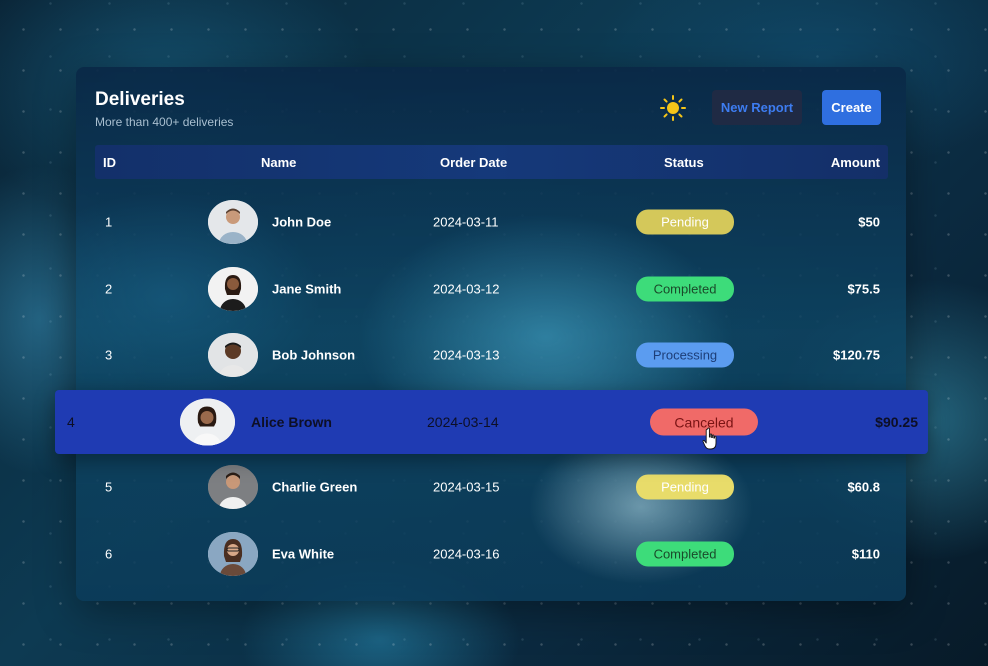 The height and width of the screenshot is (666, 988). I want to click on status-badge: Processing, so click(685, 355).